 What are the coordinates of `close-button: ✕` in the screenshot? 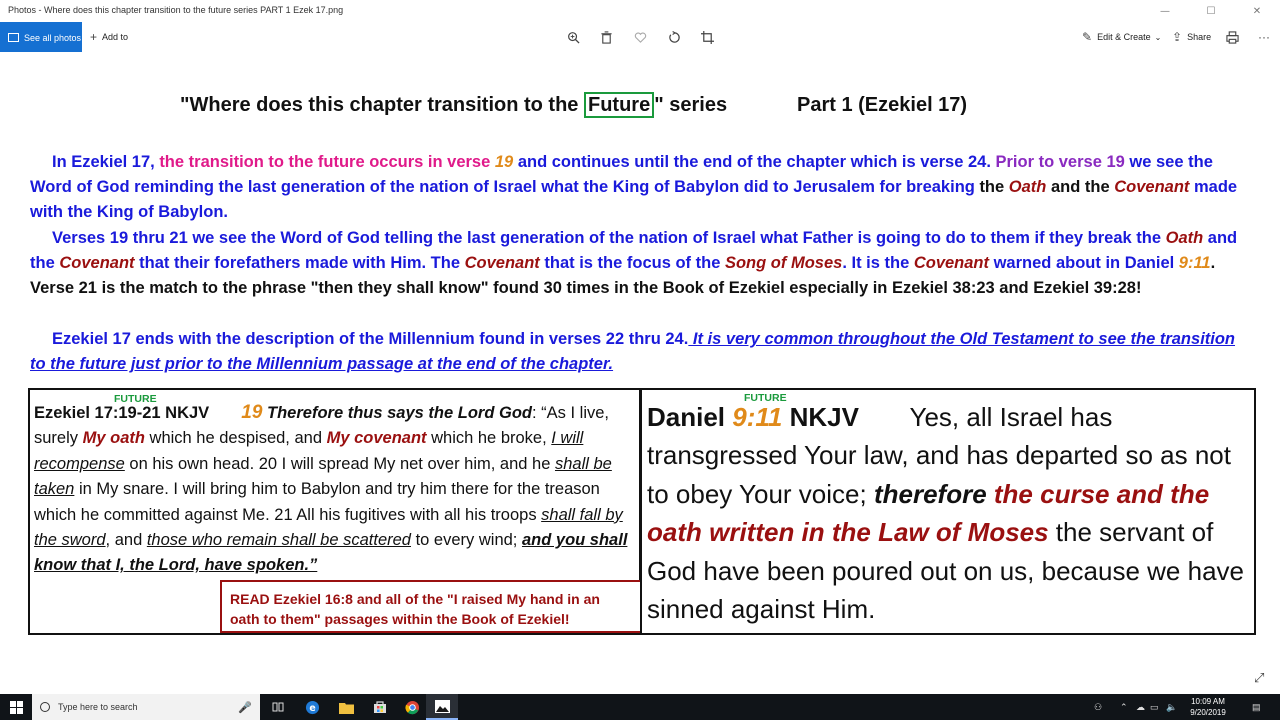 It's located at (1257, 11).